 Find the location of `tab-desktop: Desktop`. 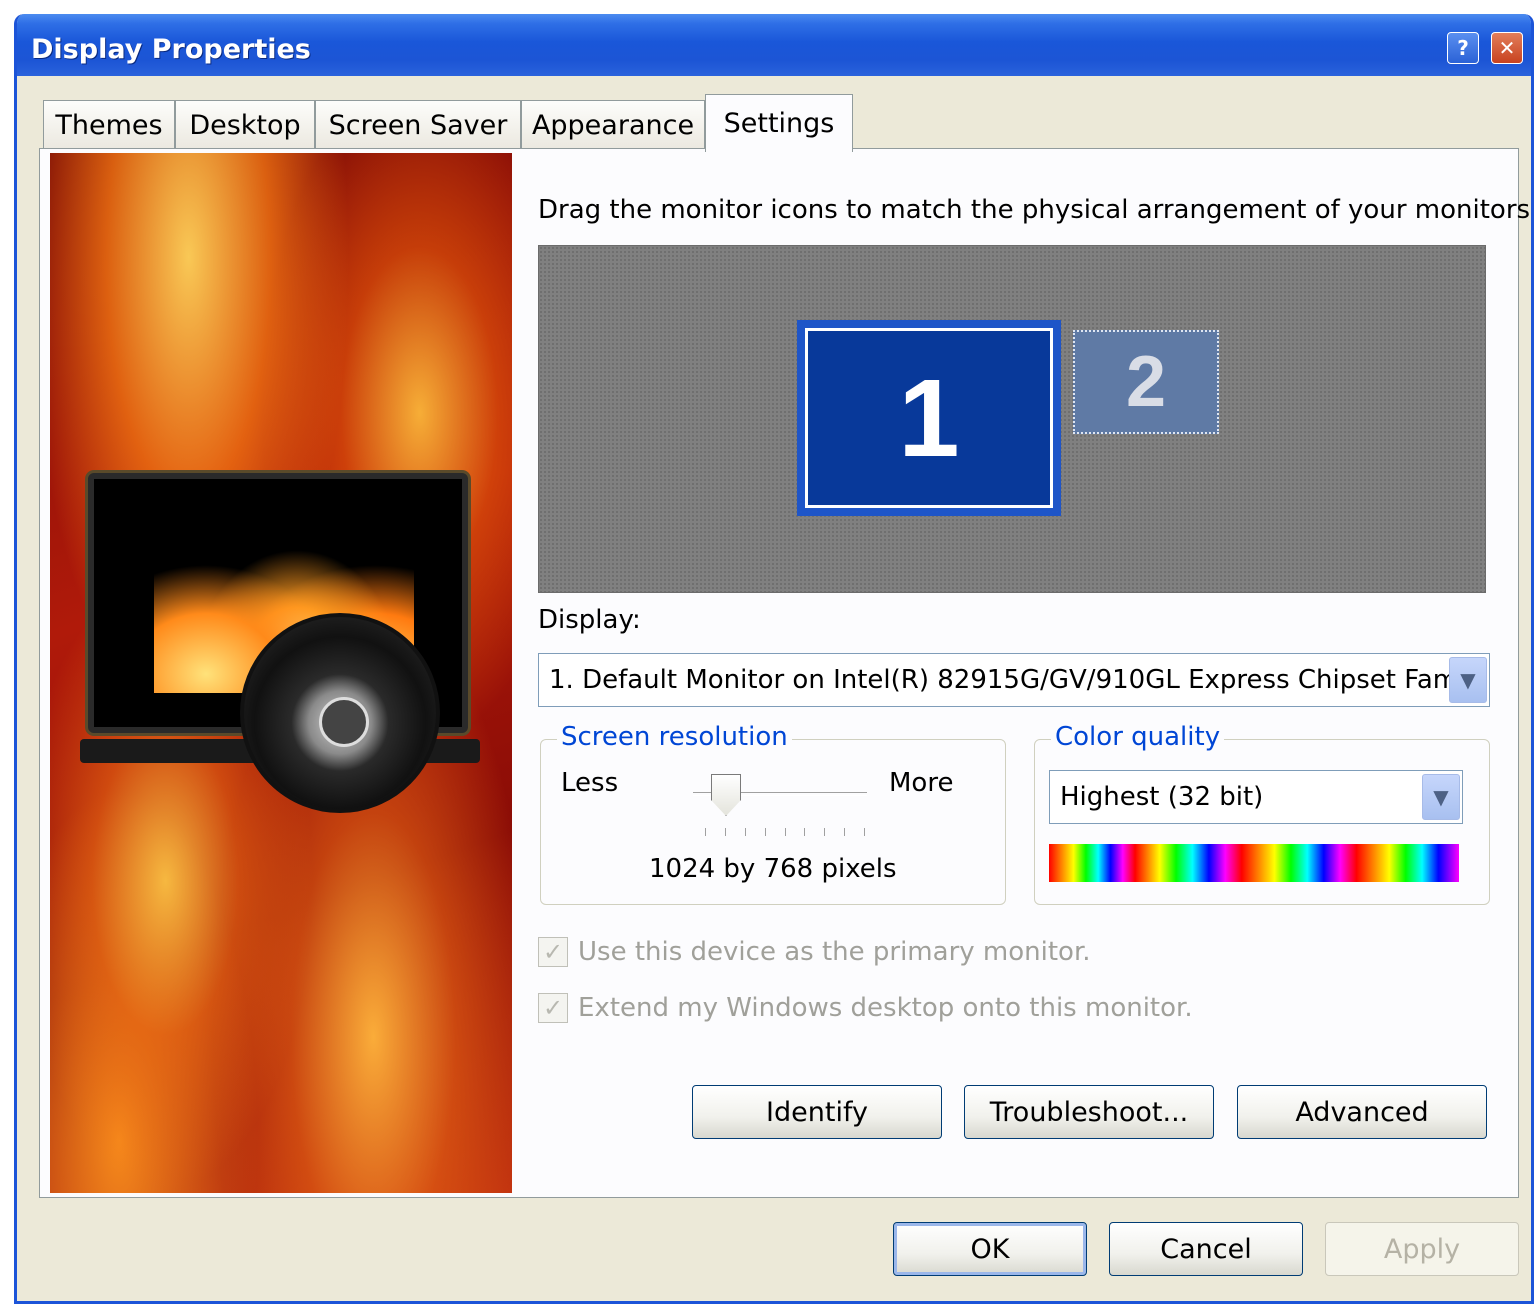

tab-desktop: Desktop is located at coordinates (245, 125).